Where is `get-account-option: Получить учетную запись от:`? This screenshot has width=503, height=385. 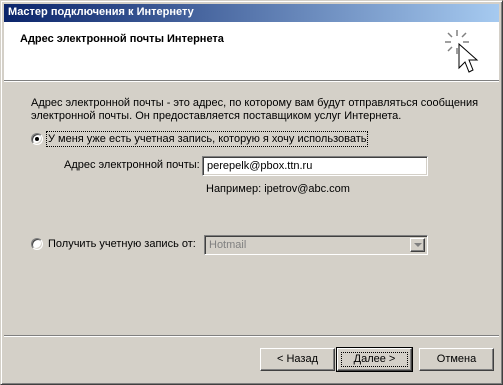 get-account-option: Получить учетную запись от: is located at coordinates (113, 244).